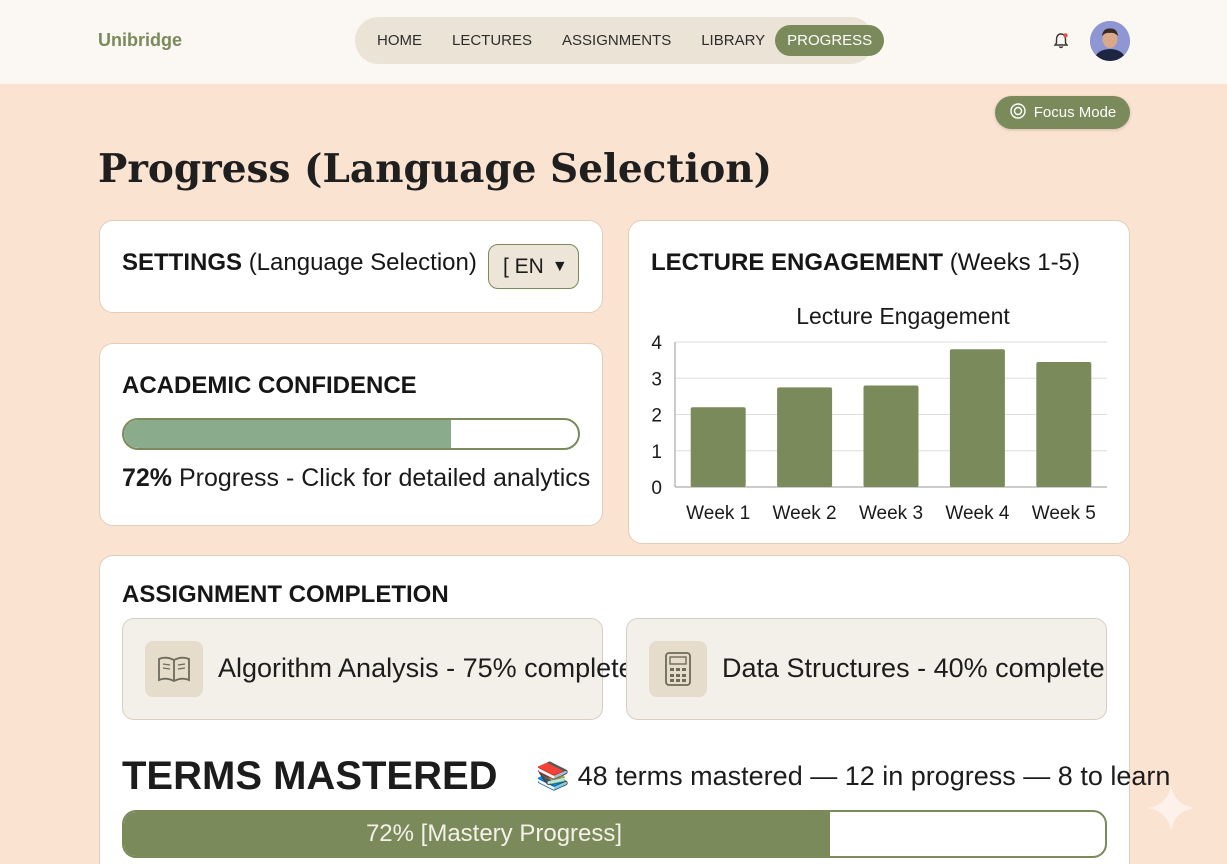 The height and width of the screenshot is (864, 1227). I want to click on focus-mode-label: Focus Mode, so click(1075, 112).